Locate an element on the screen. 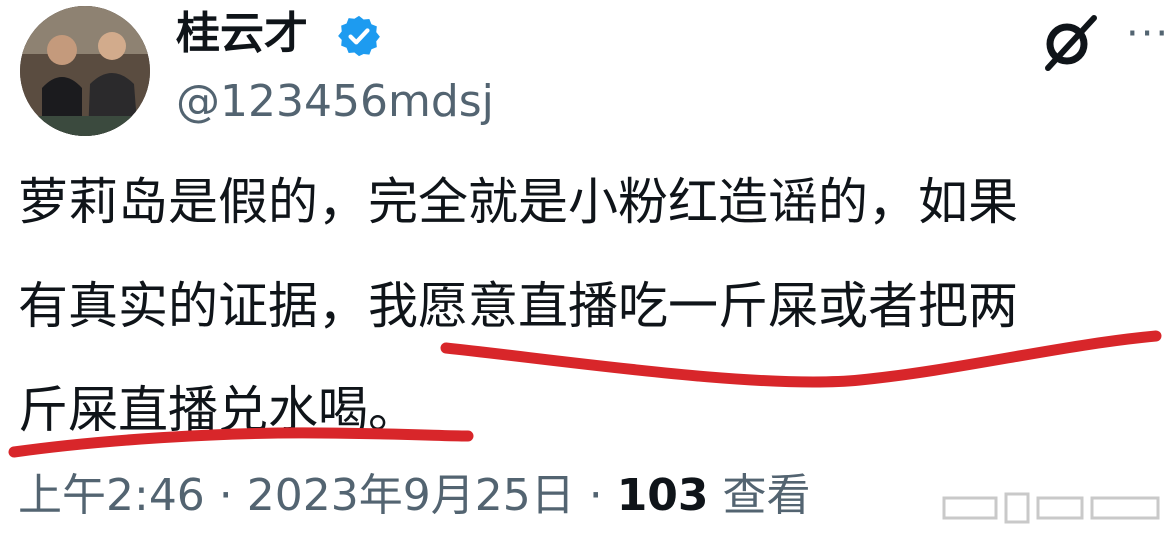 The width and height of the screenshot is (1174, 538). more-options-icon: ··· is located at coordinates (1148, 34).